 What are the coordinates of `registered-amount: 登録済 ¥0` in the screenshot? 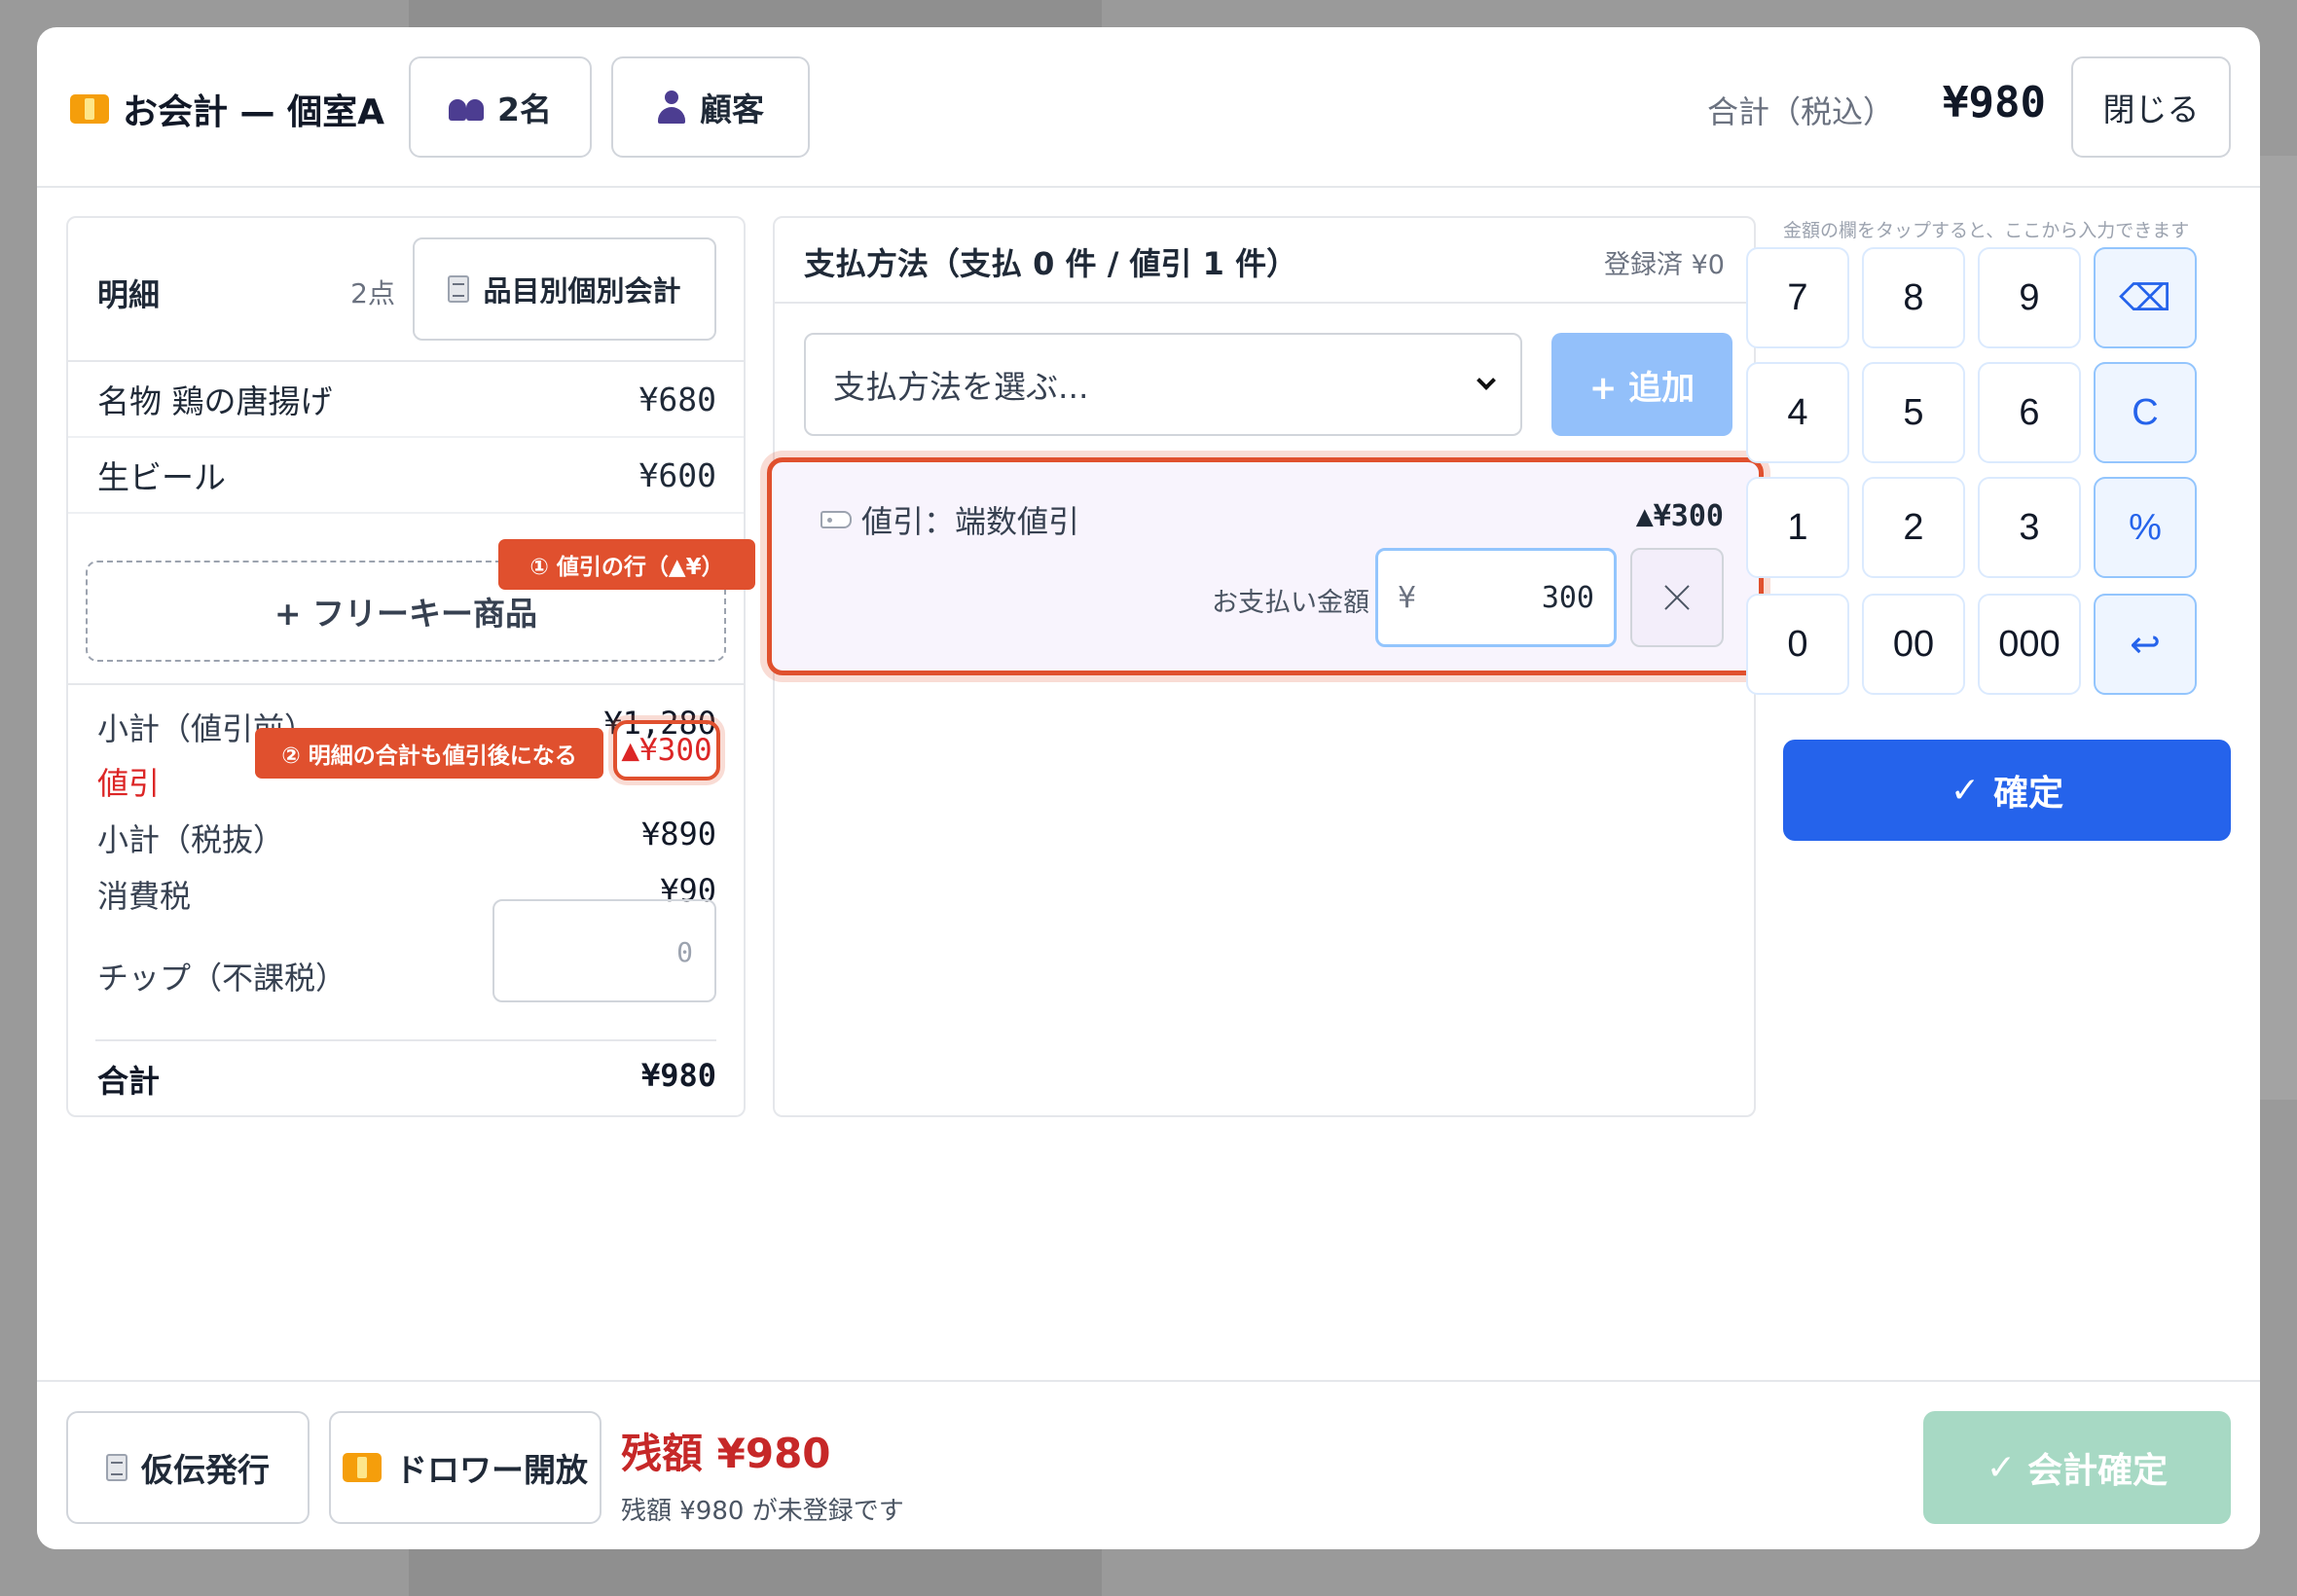 It's located at (1664, 265).